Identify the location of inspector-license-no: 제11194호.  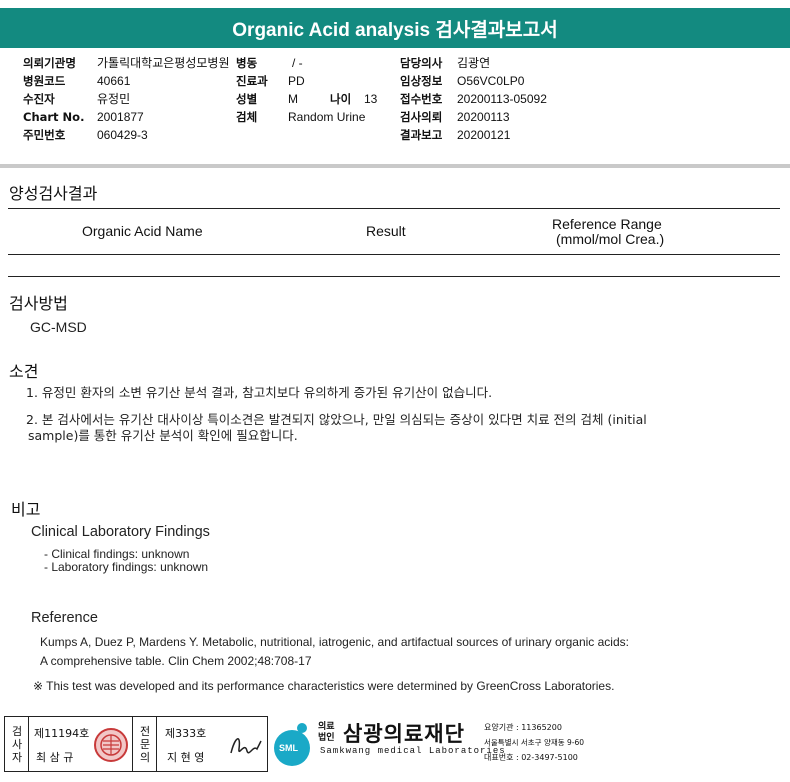
(62, 733).